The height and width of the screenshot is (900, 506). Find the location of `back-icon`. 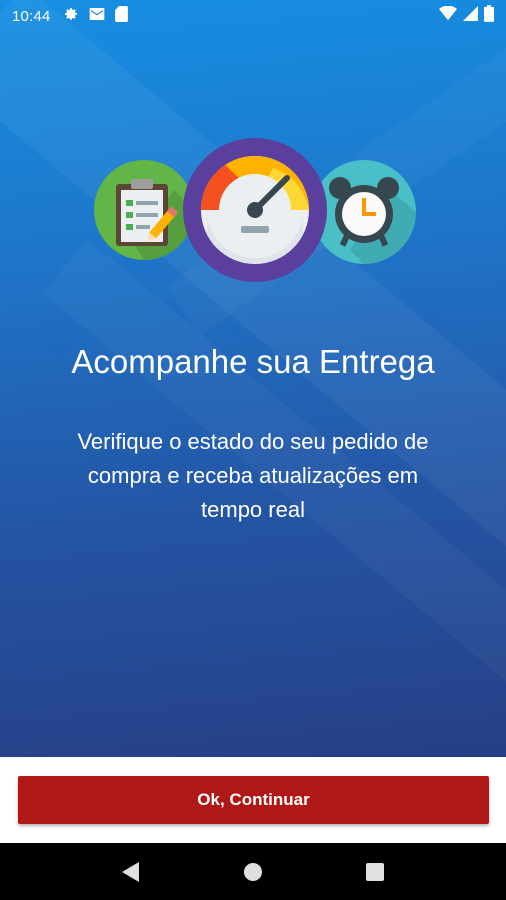

back-icon is located at coordinates (131, 872).